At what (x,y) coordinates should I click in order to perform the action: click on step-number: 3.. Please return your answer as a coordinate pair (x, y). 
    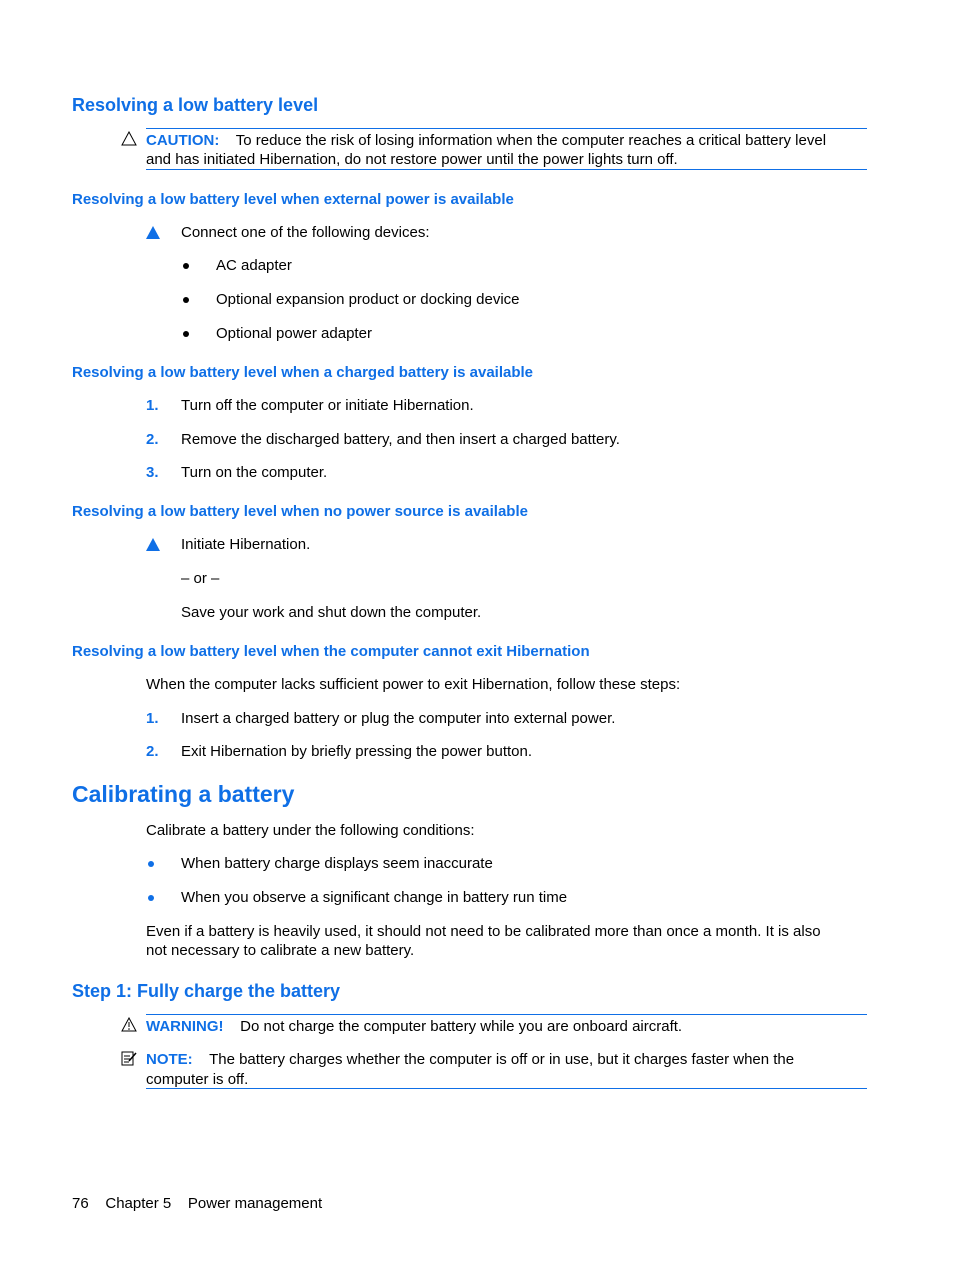
    Looking at the image, I should click on (152, 472).